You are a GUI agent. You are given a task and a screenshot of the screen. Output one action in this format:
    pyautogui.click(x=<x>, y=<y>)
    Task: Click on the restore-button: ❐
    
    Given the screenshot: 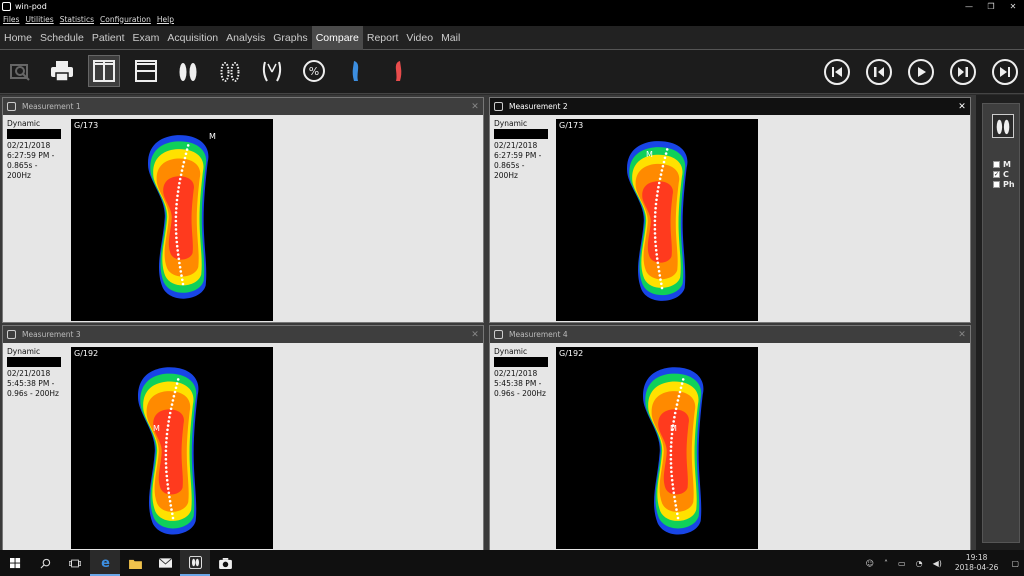 What is the action you would take?
    pyautogui.click(x=991, y=6)
    